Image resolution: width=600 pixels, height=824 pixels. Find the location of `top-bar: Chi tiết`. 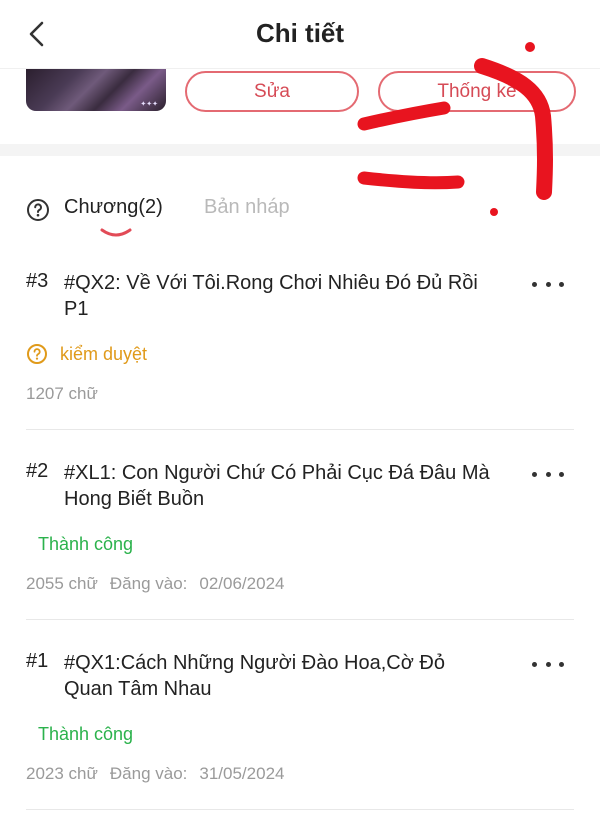

top-bar: Chi tiết is located at coordinates (300, 34).